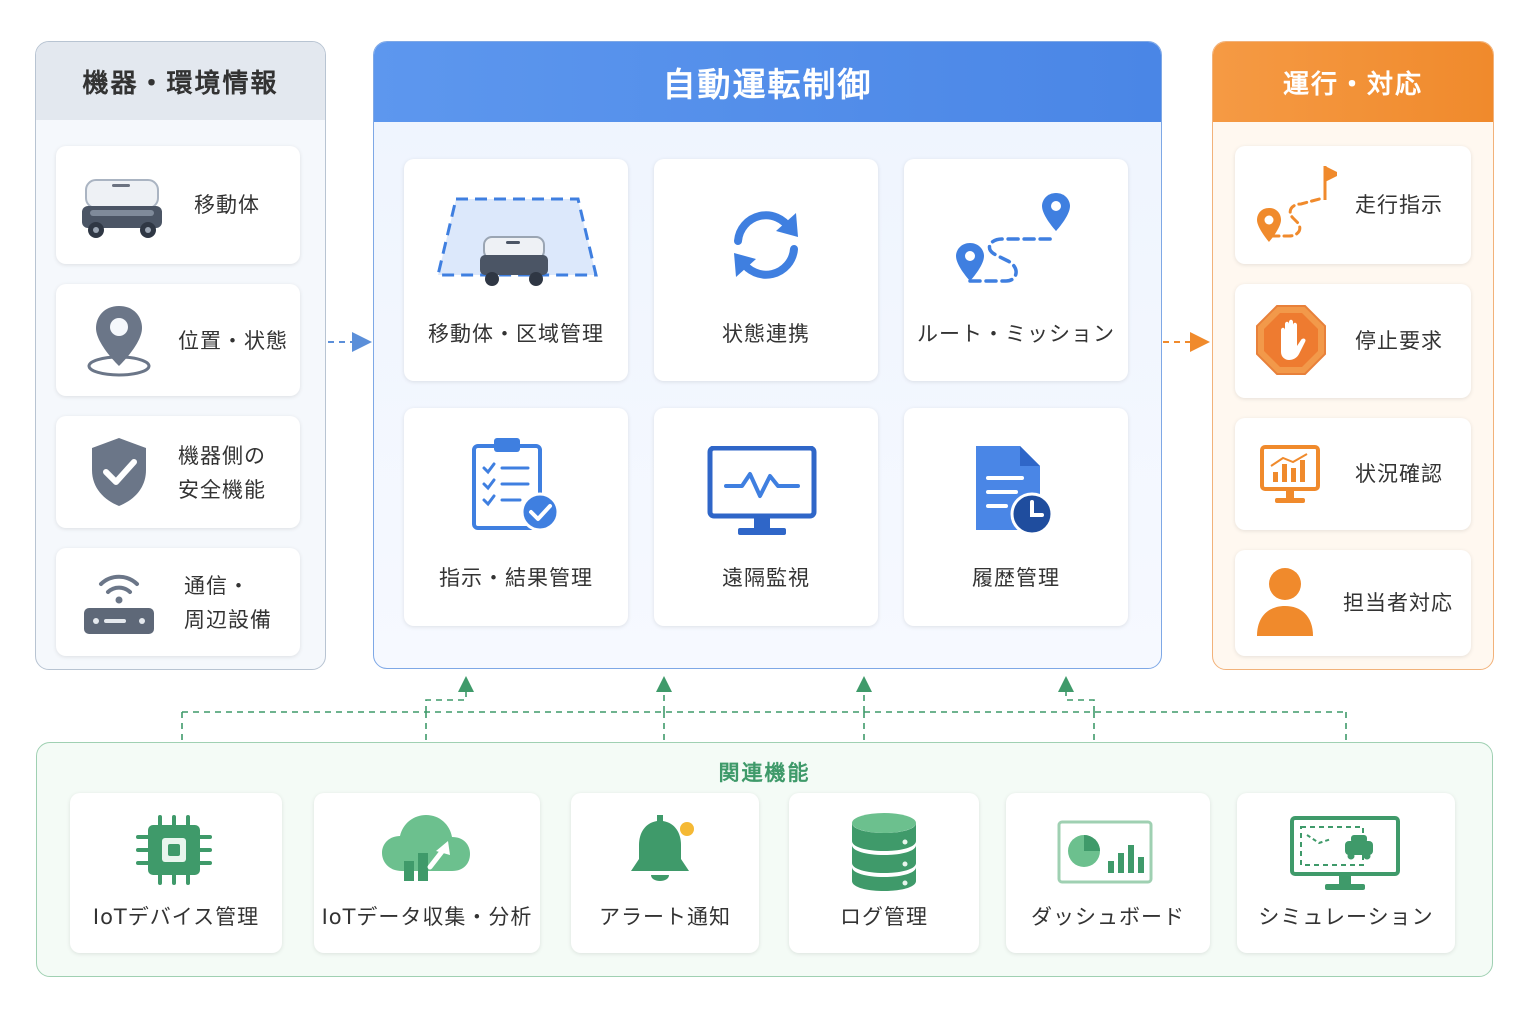 The width and height of the screenshot is (1536, 1024). Describe the element at coordinates (1014, 490) in the screenshot. I see `document-clock-icon` at that location.